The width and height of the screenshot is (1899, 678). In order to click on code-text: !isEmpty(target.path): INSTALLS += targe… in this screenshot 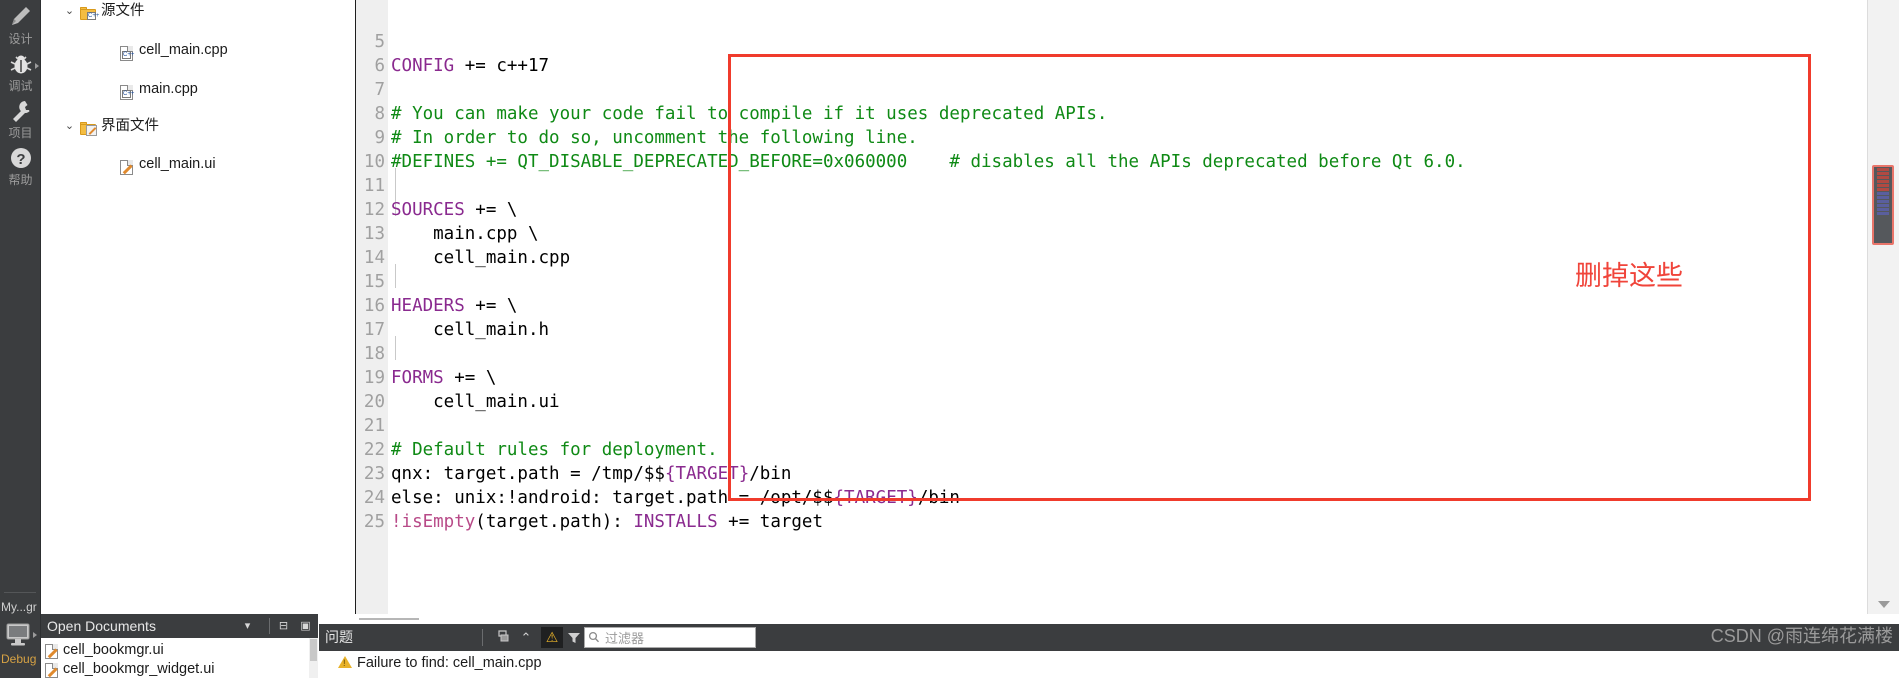, I will do `click(607, 522)`.